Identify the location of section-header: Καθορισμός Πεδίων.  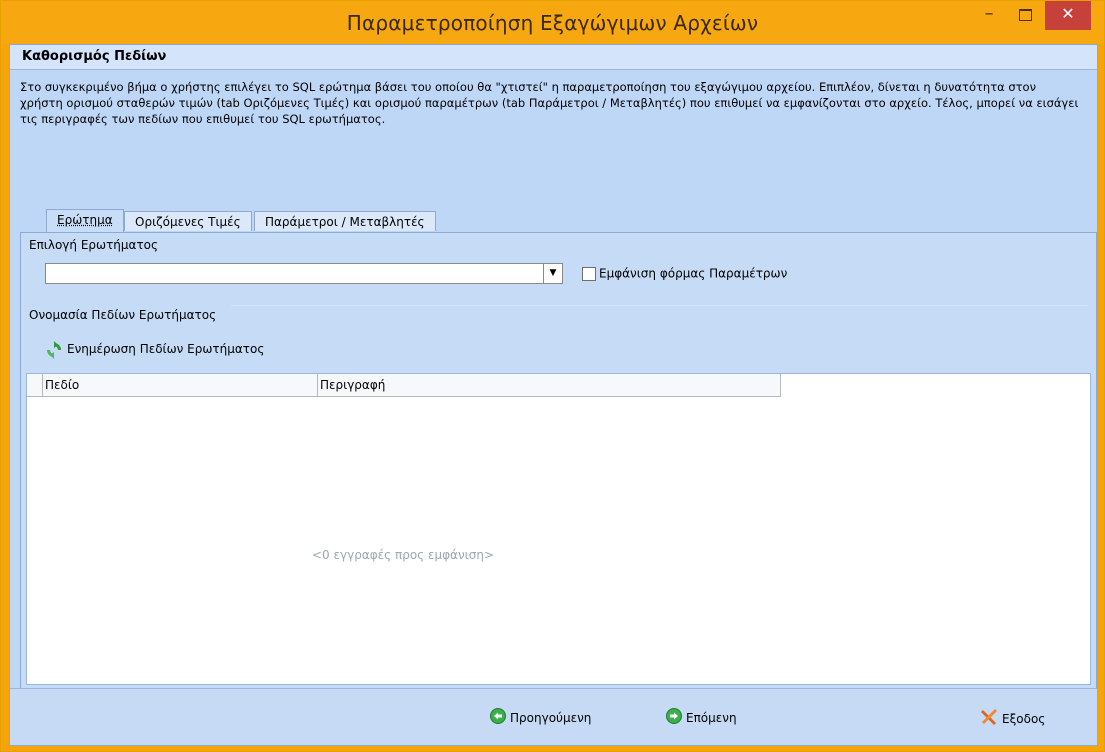
(553, 57).